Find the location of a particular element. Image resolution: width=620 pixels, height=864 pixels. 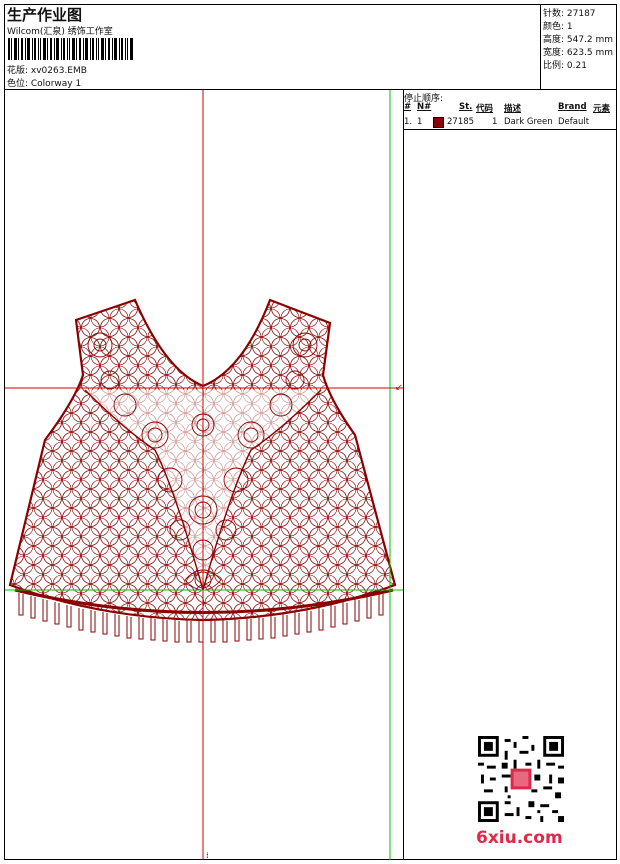

qr-code is located at coordinates (521, 779).